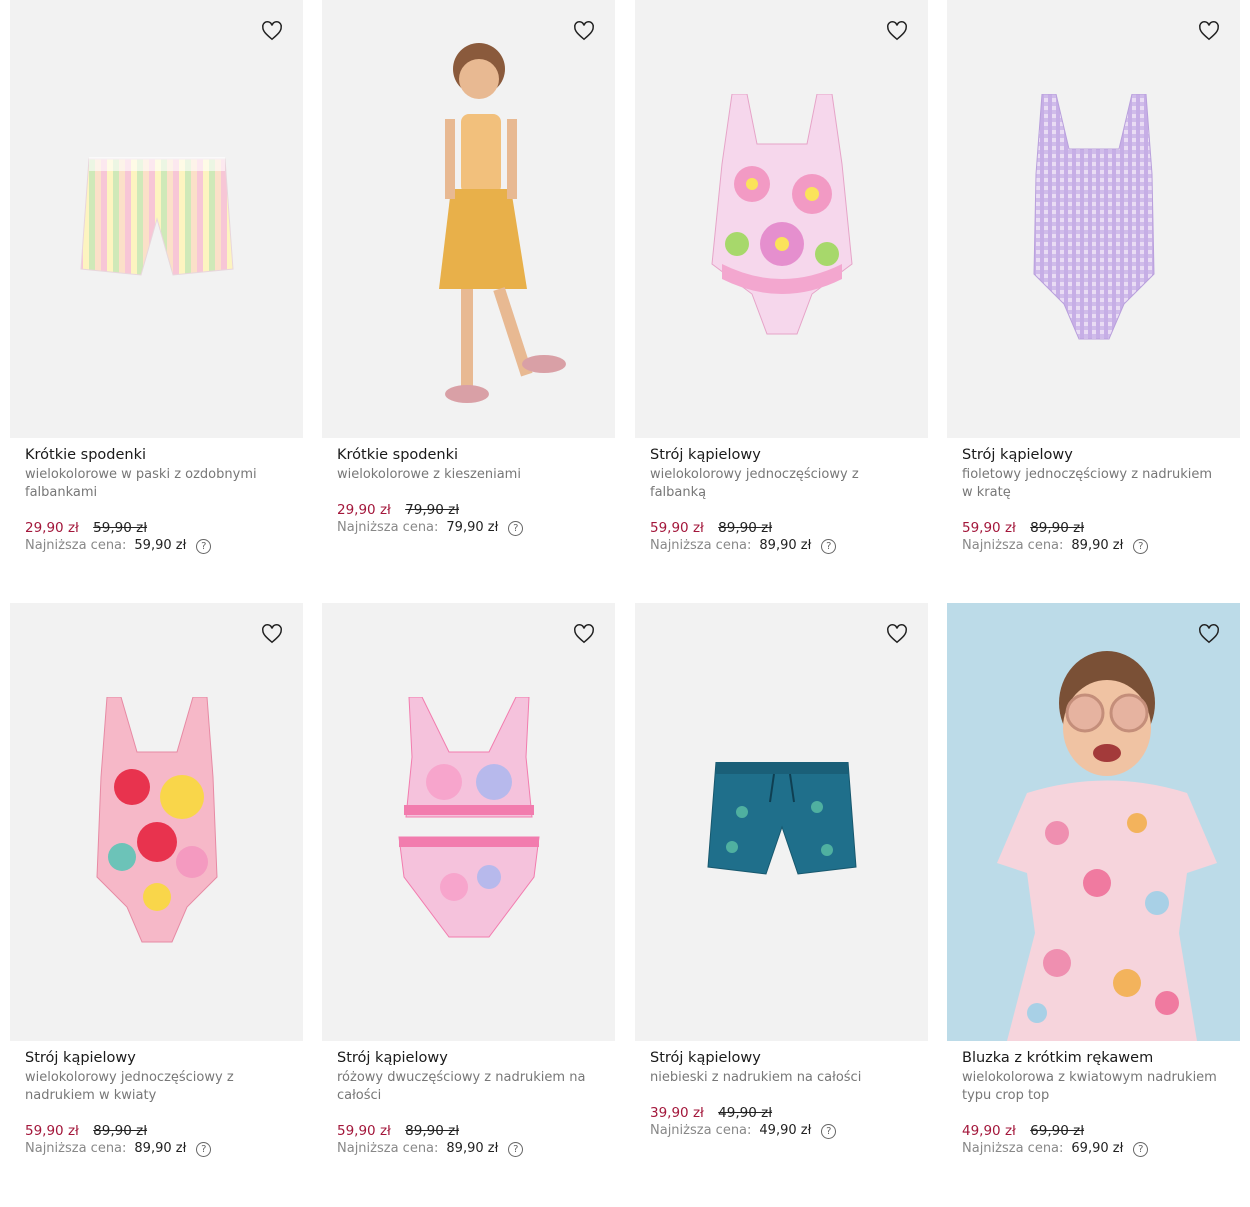 This screenshot has width=1250, height=1207. I want to click on flower-swimsuit-icon, so click(156, 820).